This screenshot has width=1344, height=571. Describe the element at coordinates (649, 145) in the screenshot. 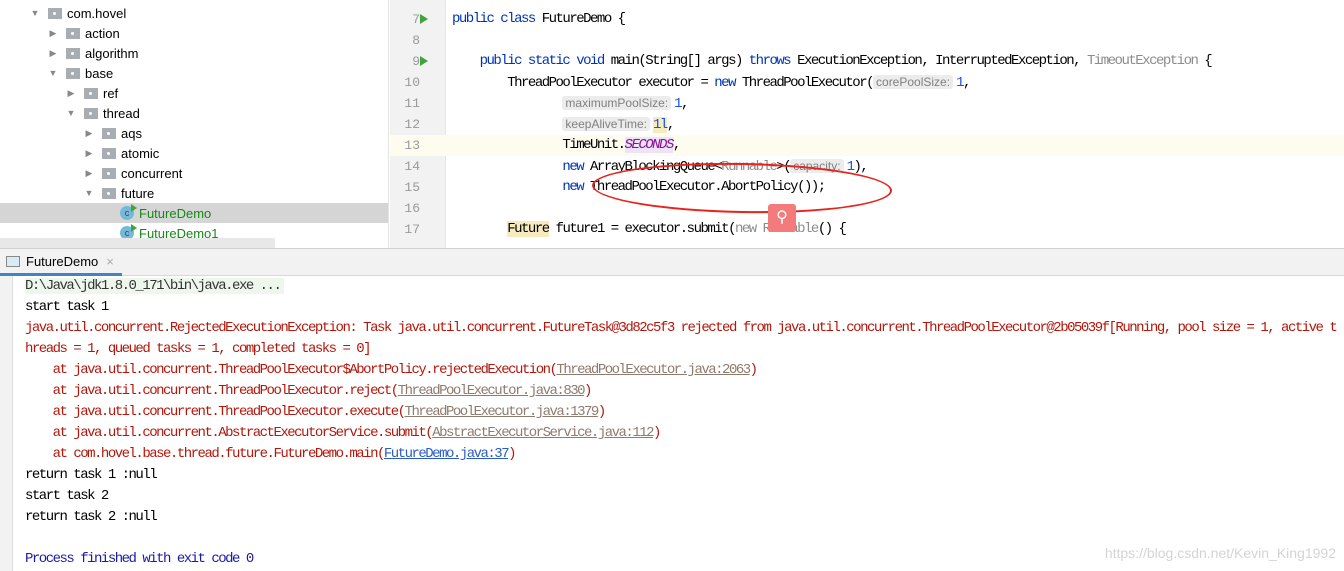

I see `code-token: SECONDS` at that location.